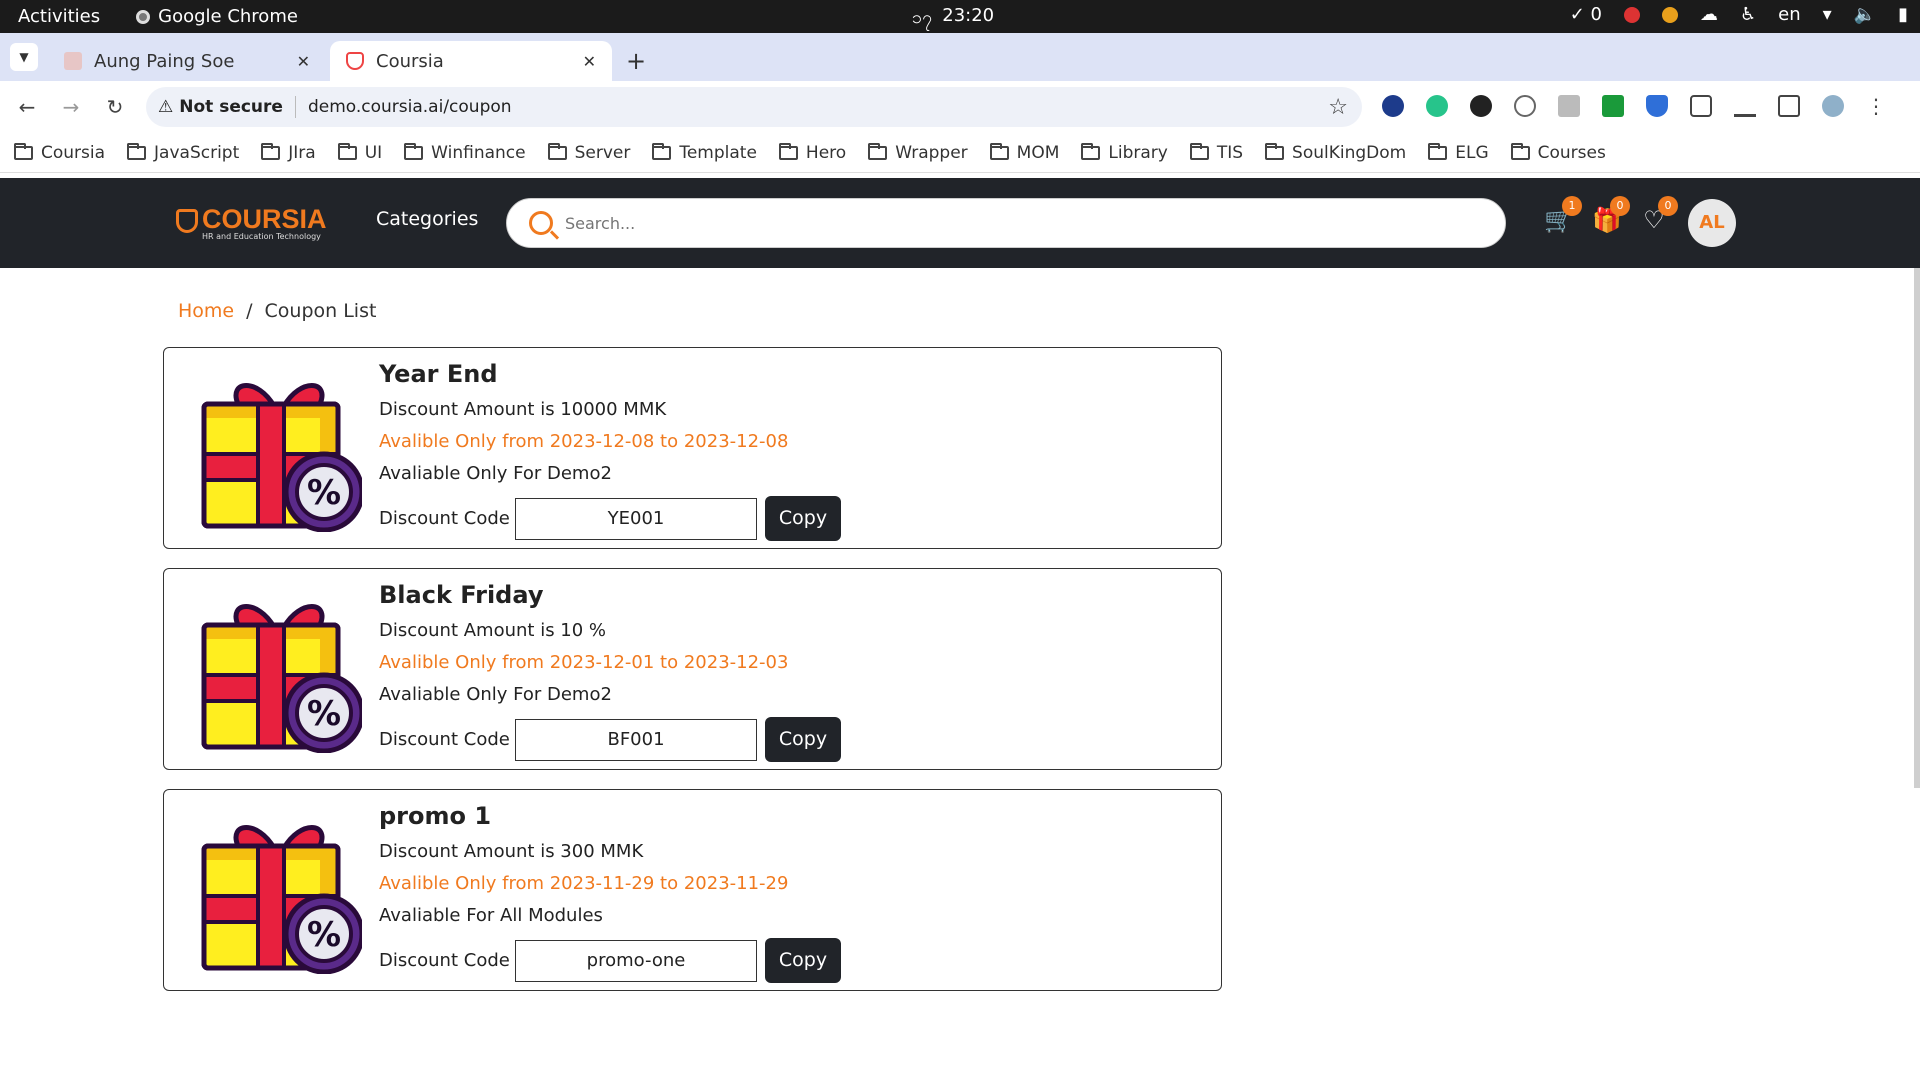 This screenshot has height=1080, width=1920. Describe the element at coordinates (523, 409) in the screenshot. I see `coupon-amount: Discount Amount is 10000 MMK` at that location.